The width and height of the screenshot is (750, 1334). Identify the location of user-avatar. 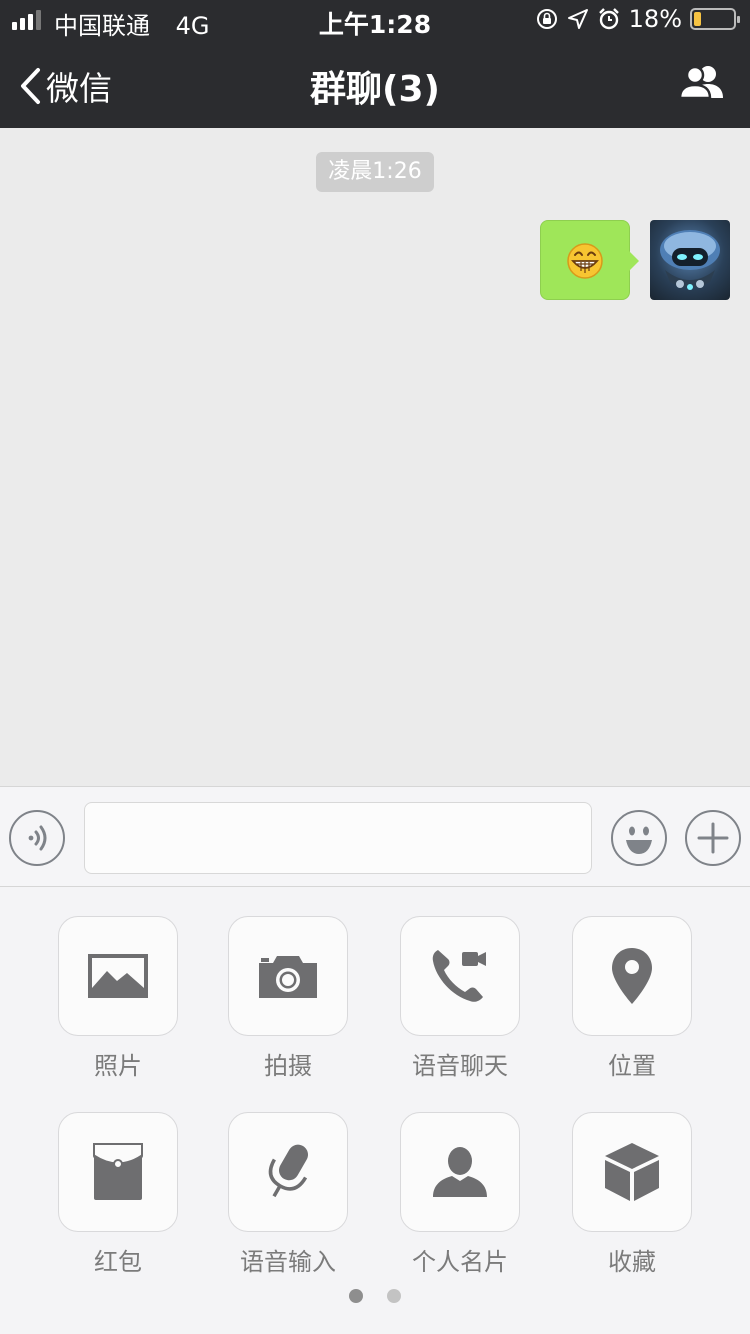
(690, 260).